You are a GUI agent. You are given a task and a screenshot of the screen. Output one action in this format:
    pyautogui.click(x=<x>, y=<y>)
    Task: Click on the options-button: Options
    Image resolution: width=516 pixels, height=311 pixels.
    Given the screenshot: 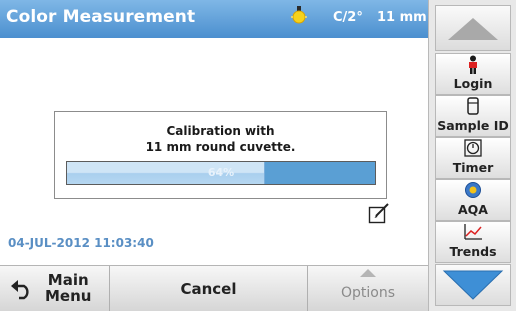 What is the action you would take?
    pyautogui.click(x=368, y=288)
    